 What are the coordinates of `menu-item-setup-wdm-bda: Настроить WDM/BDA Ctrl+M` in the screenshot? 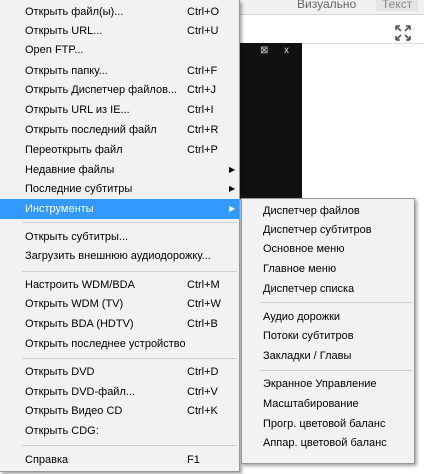 It's located at (119, 285).